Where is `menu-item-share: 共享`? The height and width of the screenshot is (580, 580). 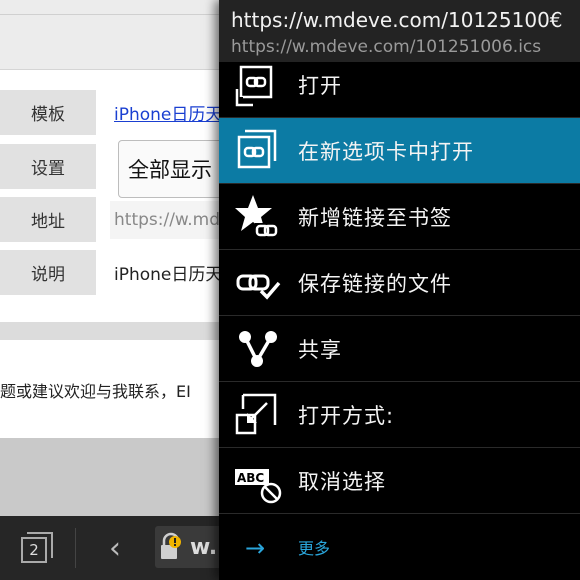
menu-item-share: 共享 is located at coordinates (399, 349).